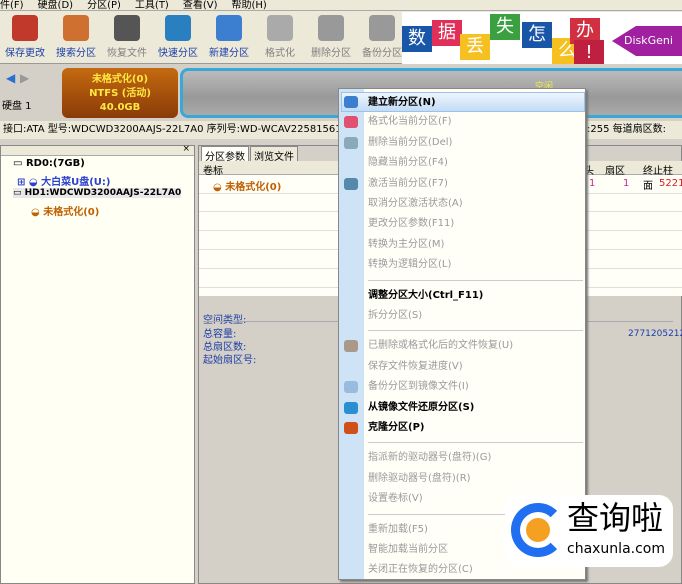 This screenshot has height=584, width=682. What do you see at coordinates (589, 52) in the screenshot?
I see `banner-char: !` at bounding box center [589, 52].